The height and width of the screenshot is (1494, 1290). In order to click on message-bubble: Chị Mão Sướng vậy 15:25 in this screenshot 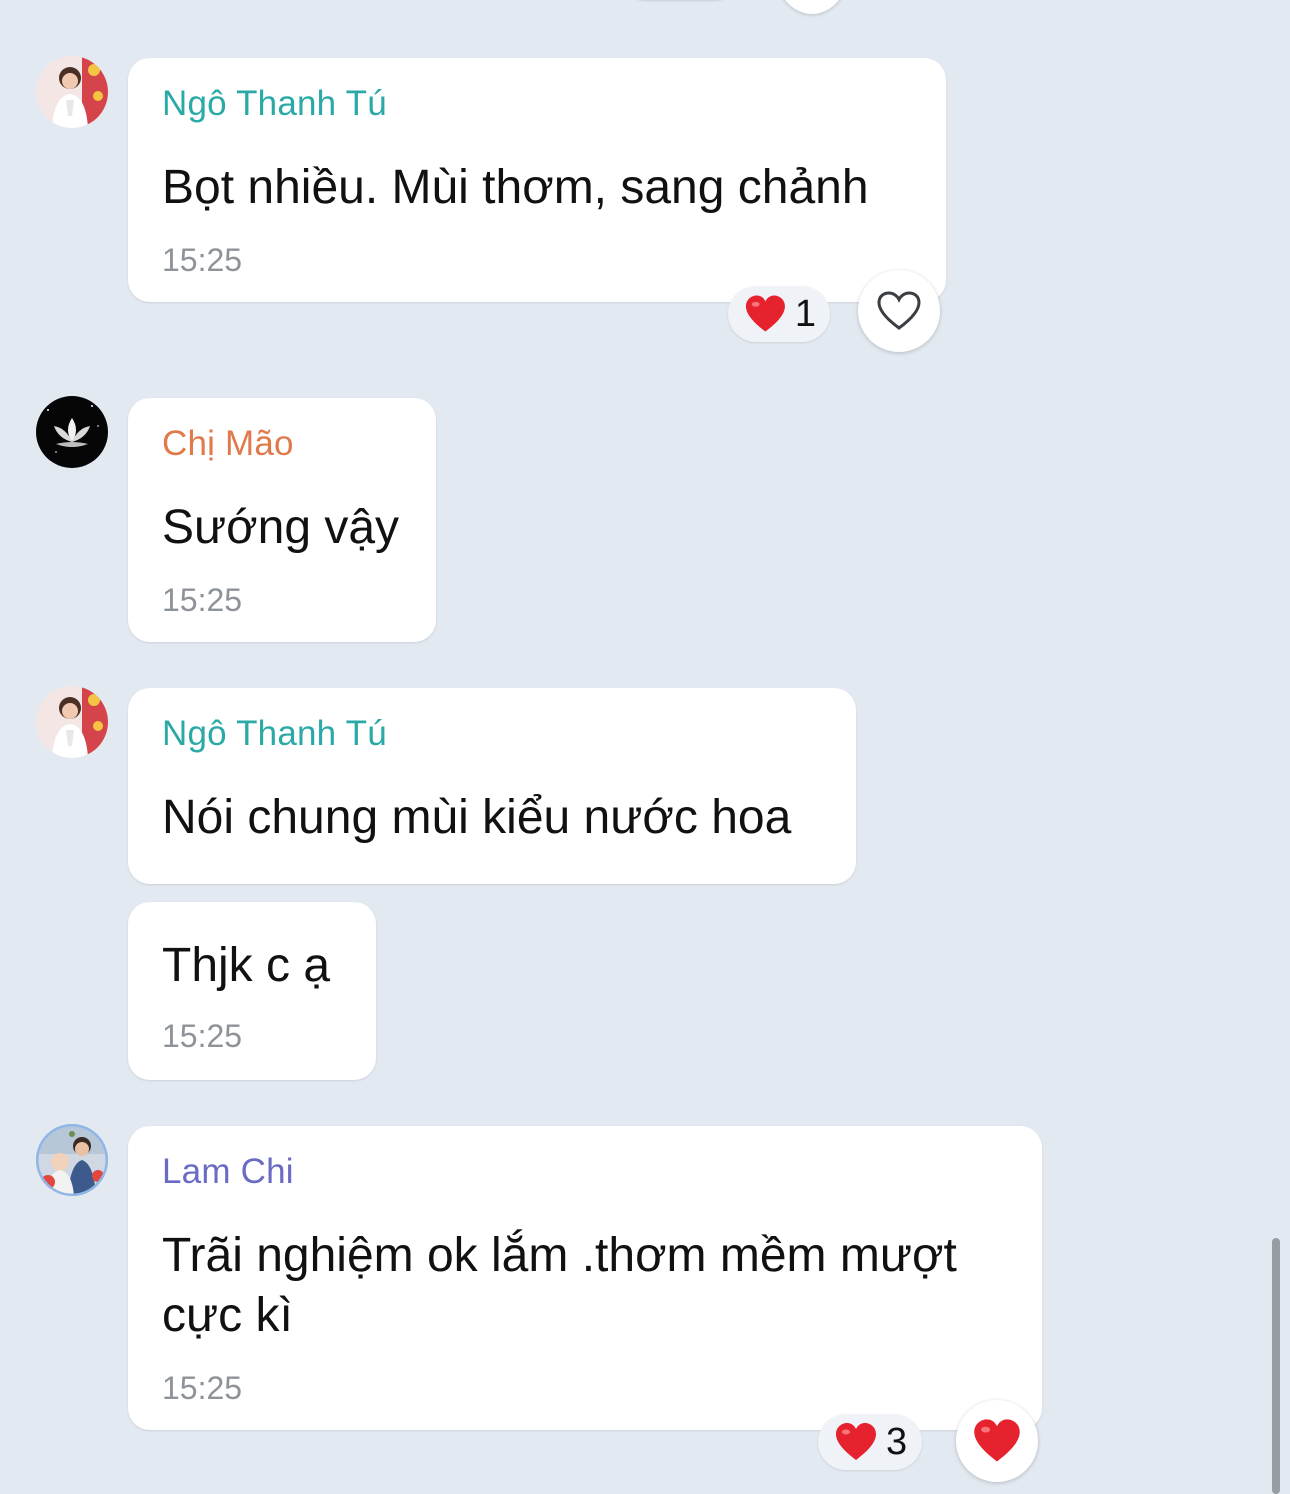, I will do `click(282, 520)`.